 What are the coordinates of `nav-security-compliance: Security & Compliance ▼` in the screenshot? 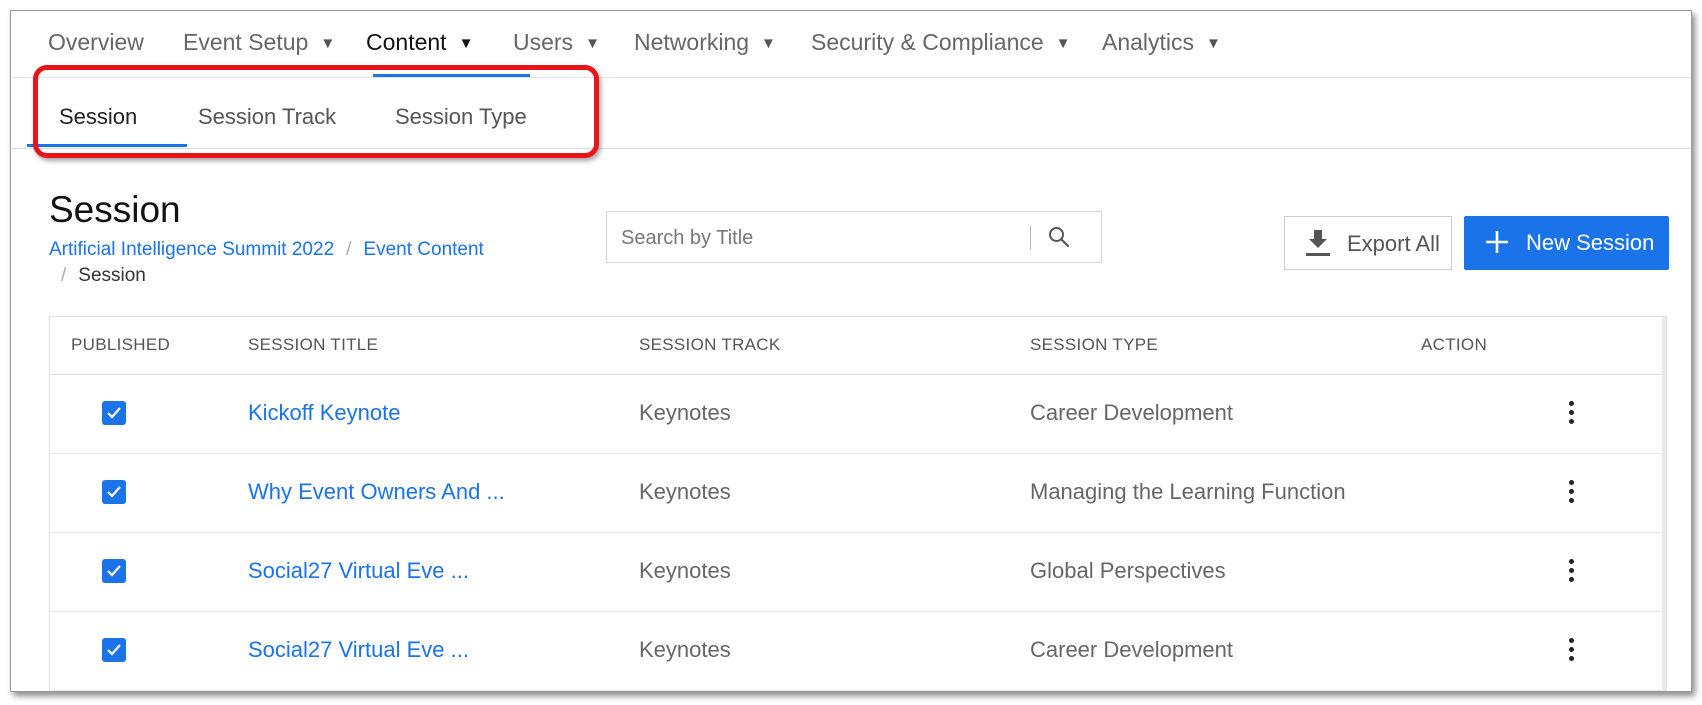 It's located at (941, 42).